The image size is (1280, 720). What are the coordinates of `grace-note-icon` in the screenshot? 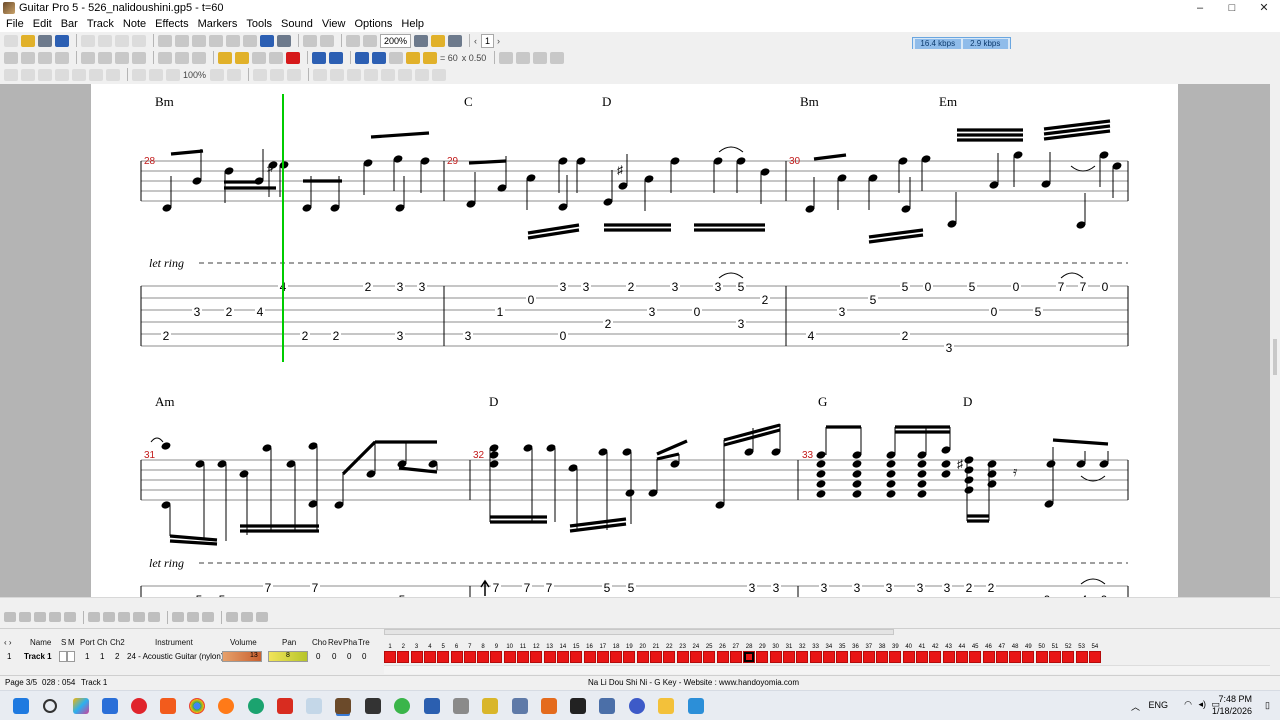 It's located at (277, 74).